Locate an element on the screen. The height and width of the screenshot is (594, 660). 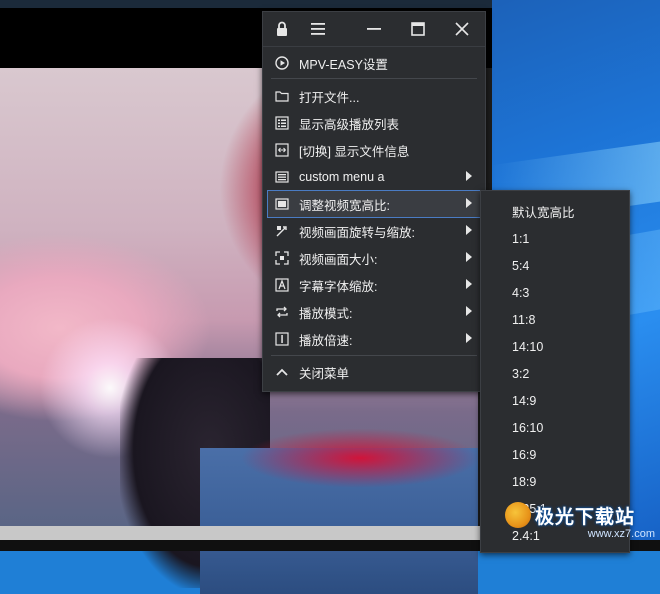
aspect-option-label: 16:9 is located at coordinates (524, 454).